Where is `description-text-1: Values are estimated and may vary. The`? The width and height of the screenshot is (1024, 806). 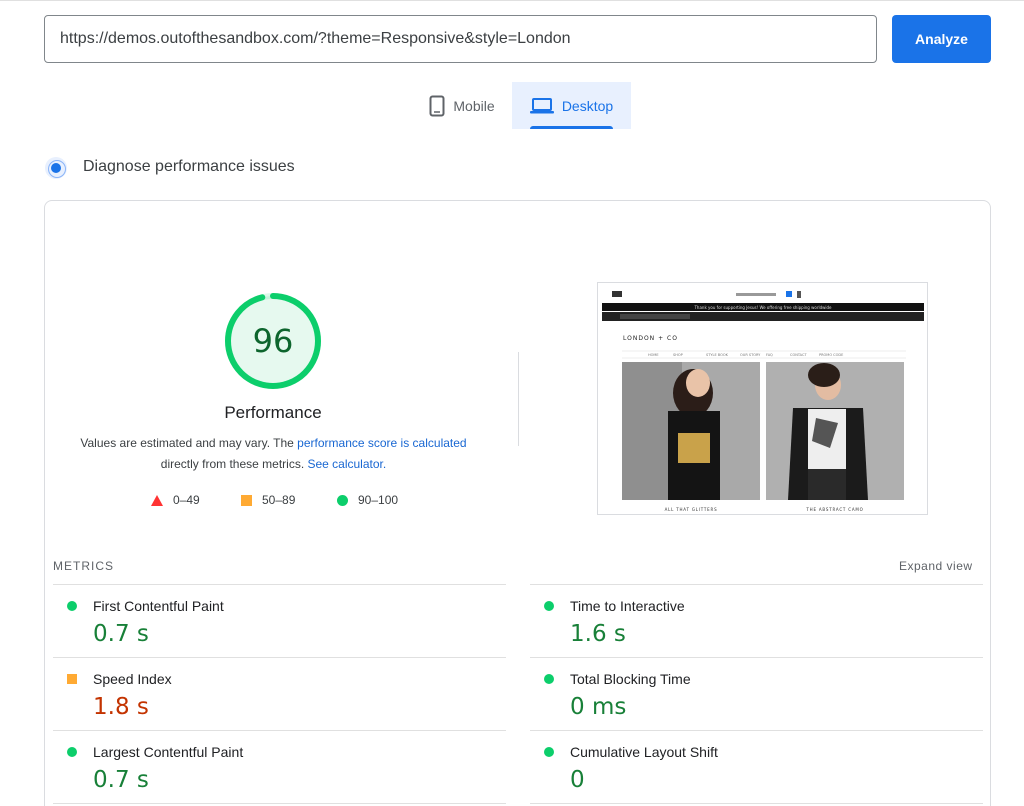 description-text-1: Values are estimated and may vary. The is located at coordinates (189, 443).